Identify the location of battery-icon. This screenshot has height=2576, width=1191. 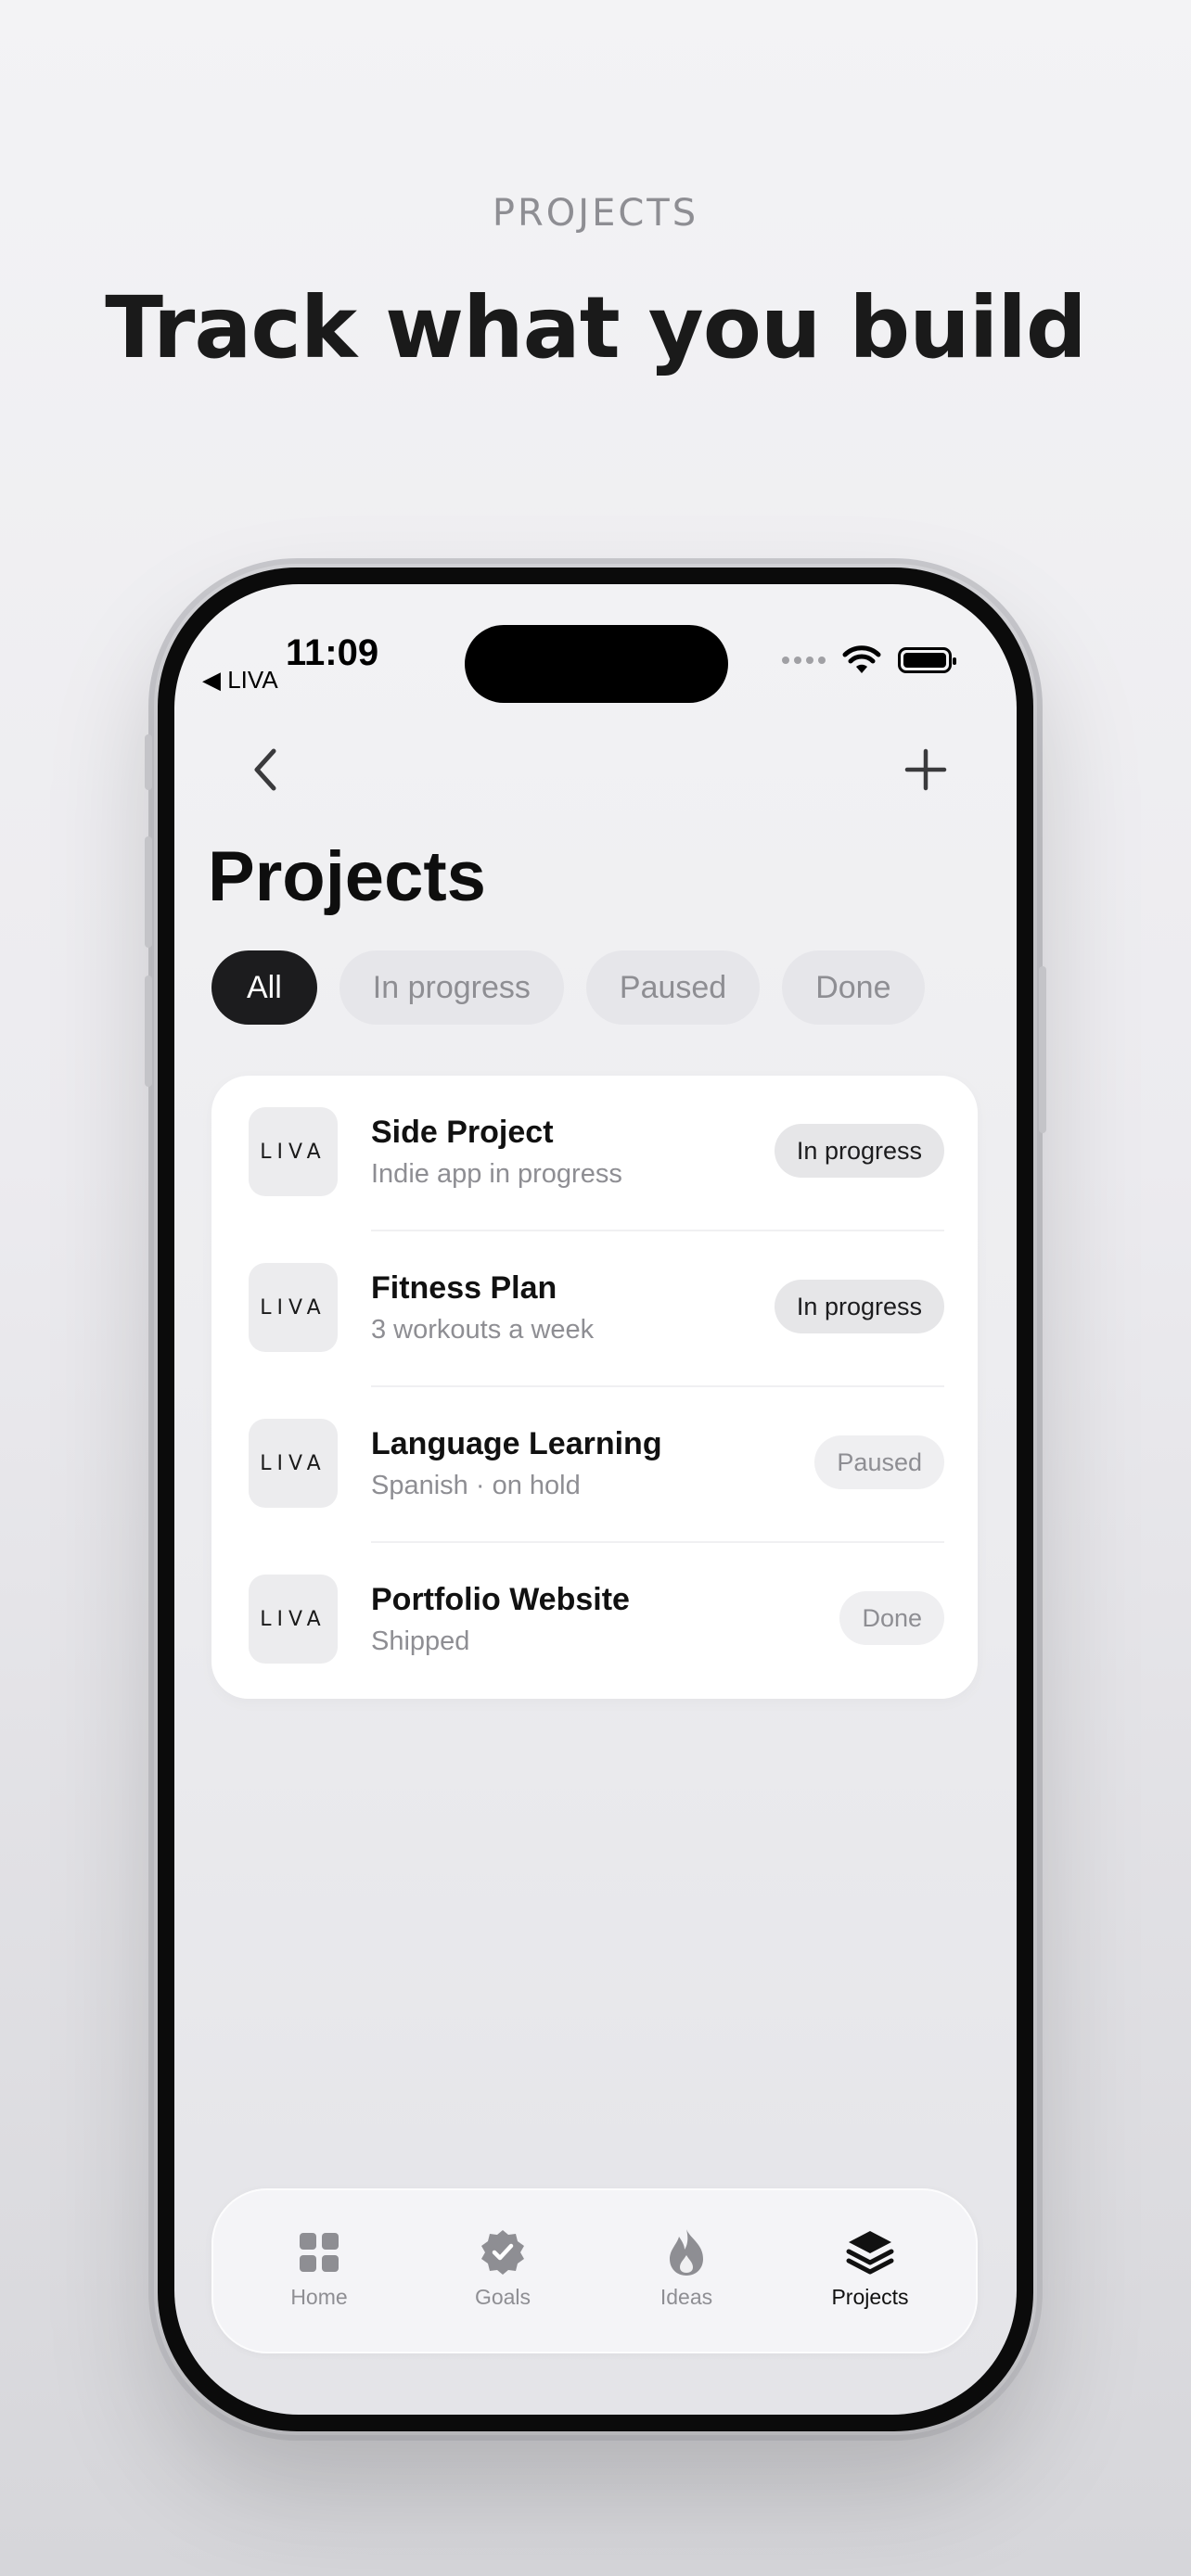
(927, 660).